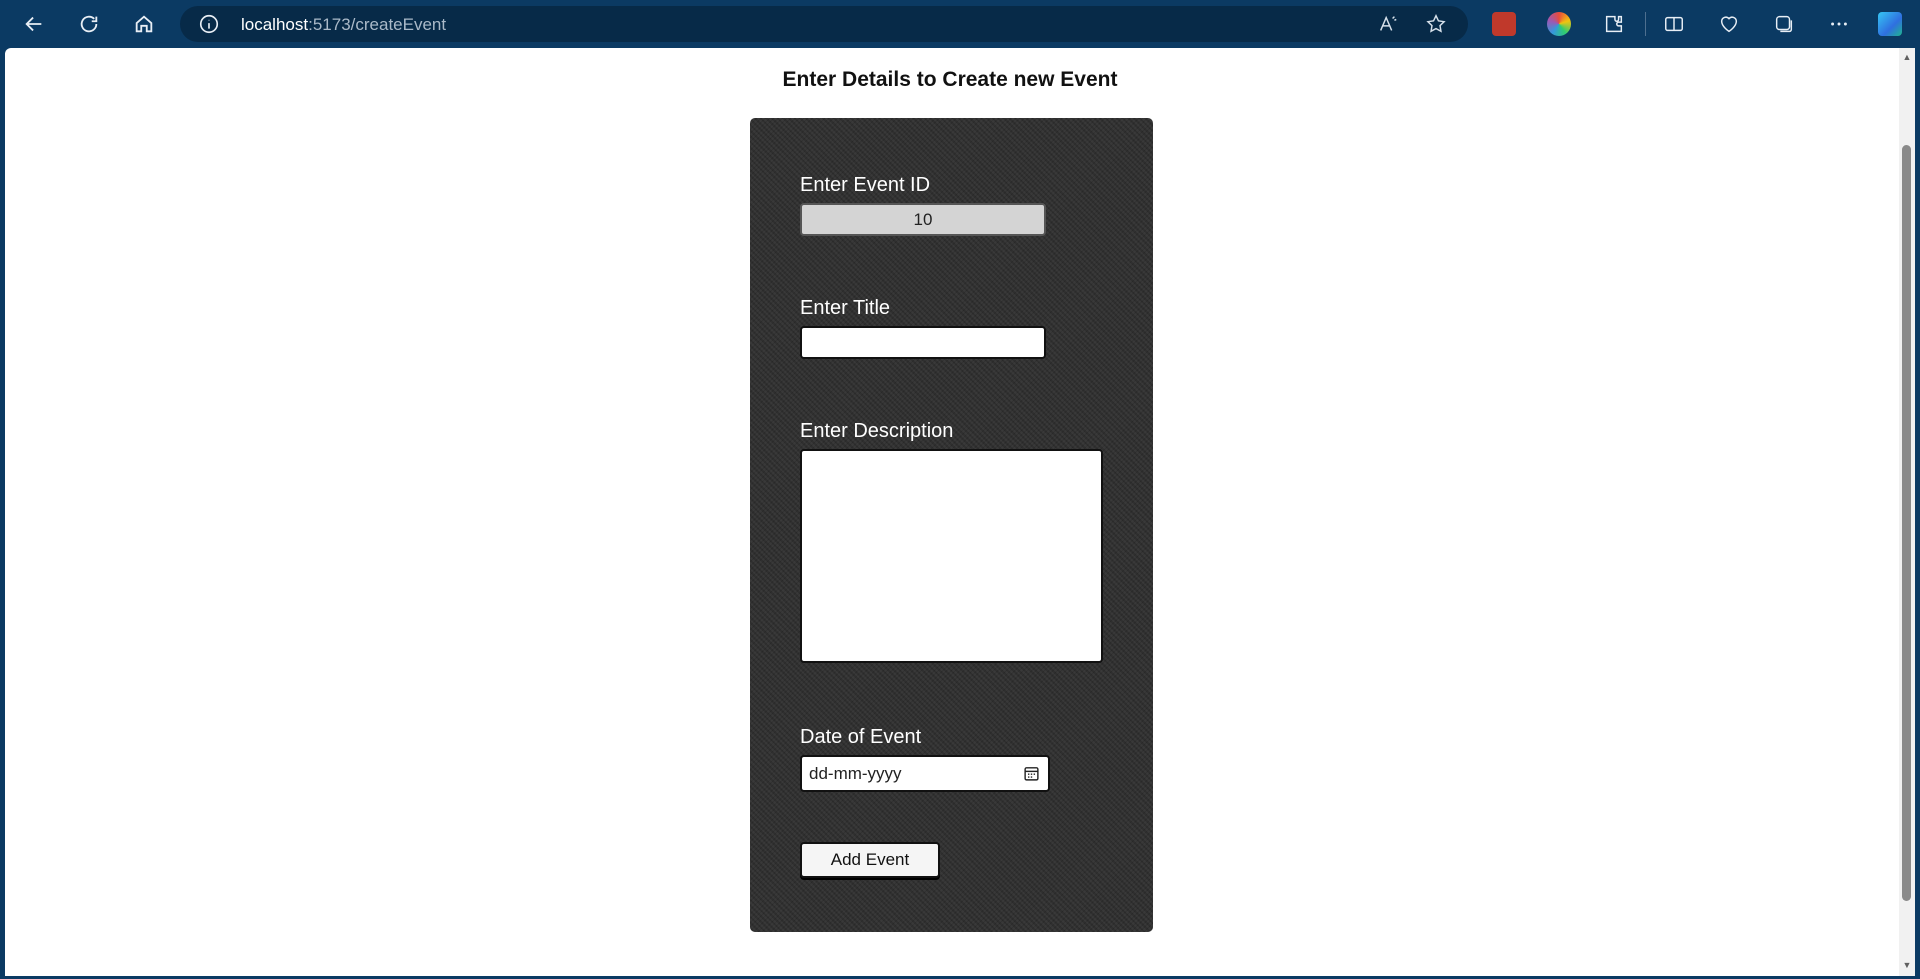  Describe the element at coordinates (209, 24) in the screenshot. I see `site-info-icon` at that location.